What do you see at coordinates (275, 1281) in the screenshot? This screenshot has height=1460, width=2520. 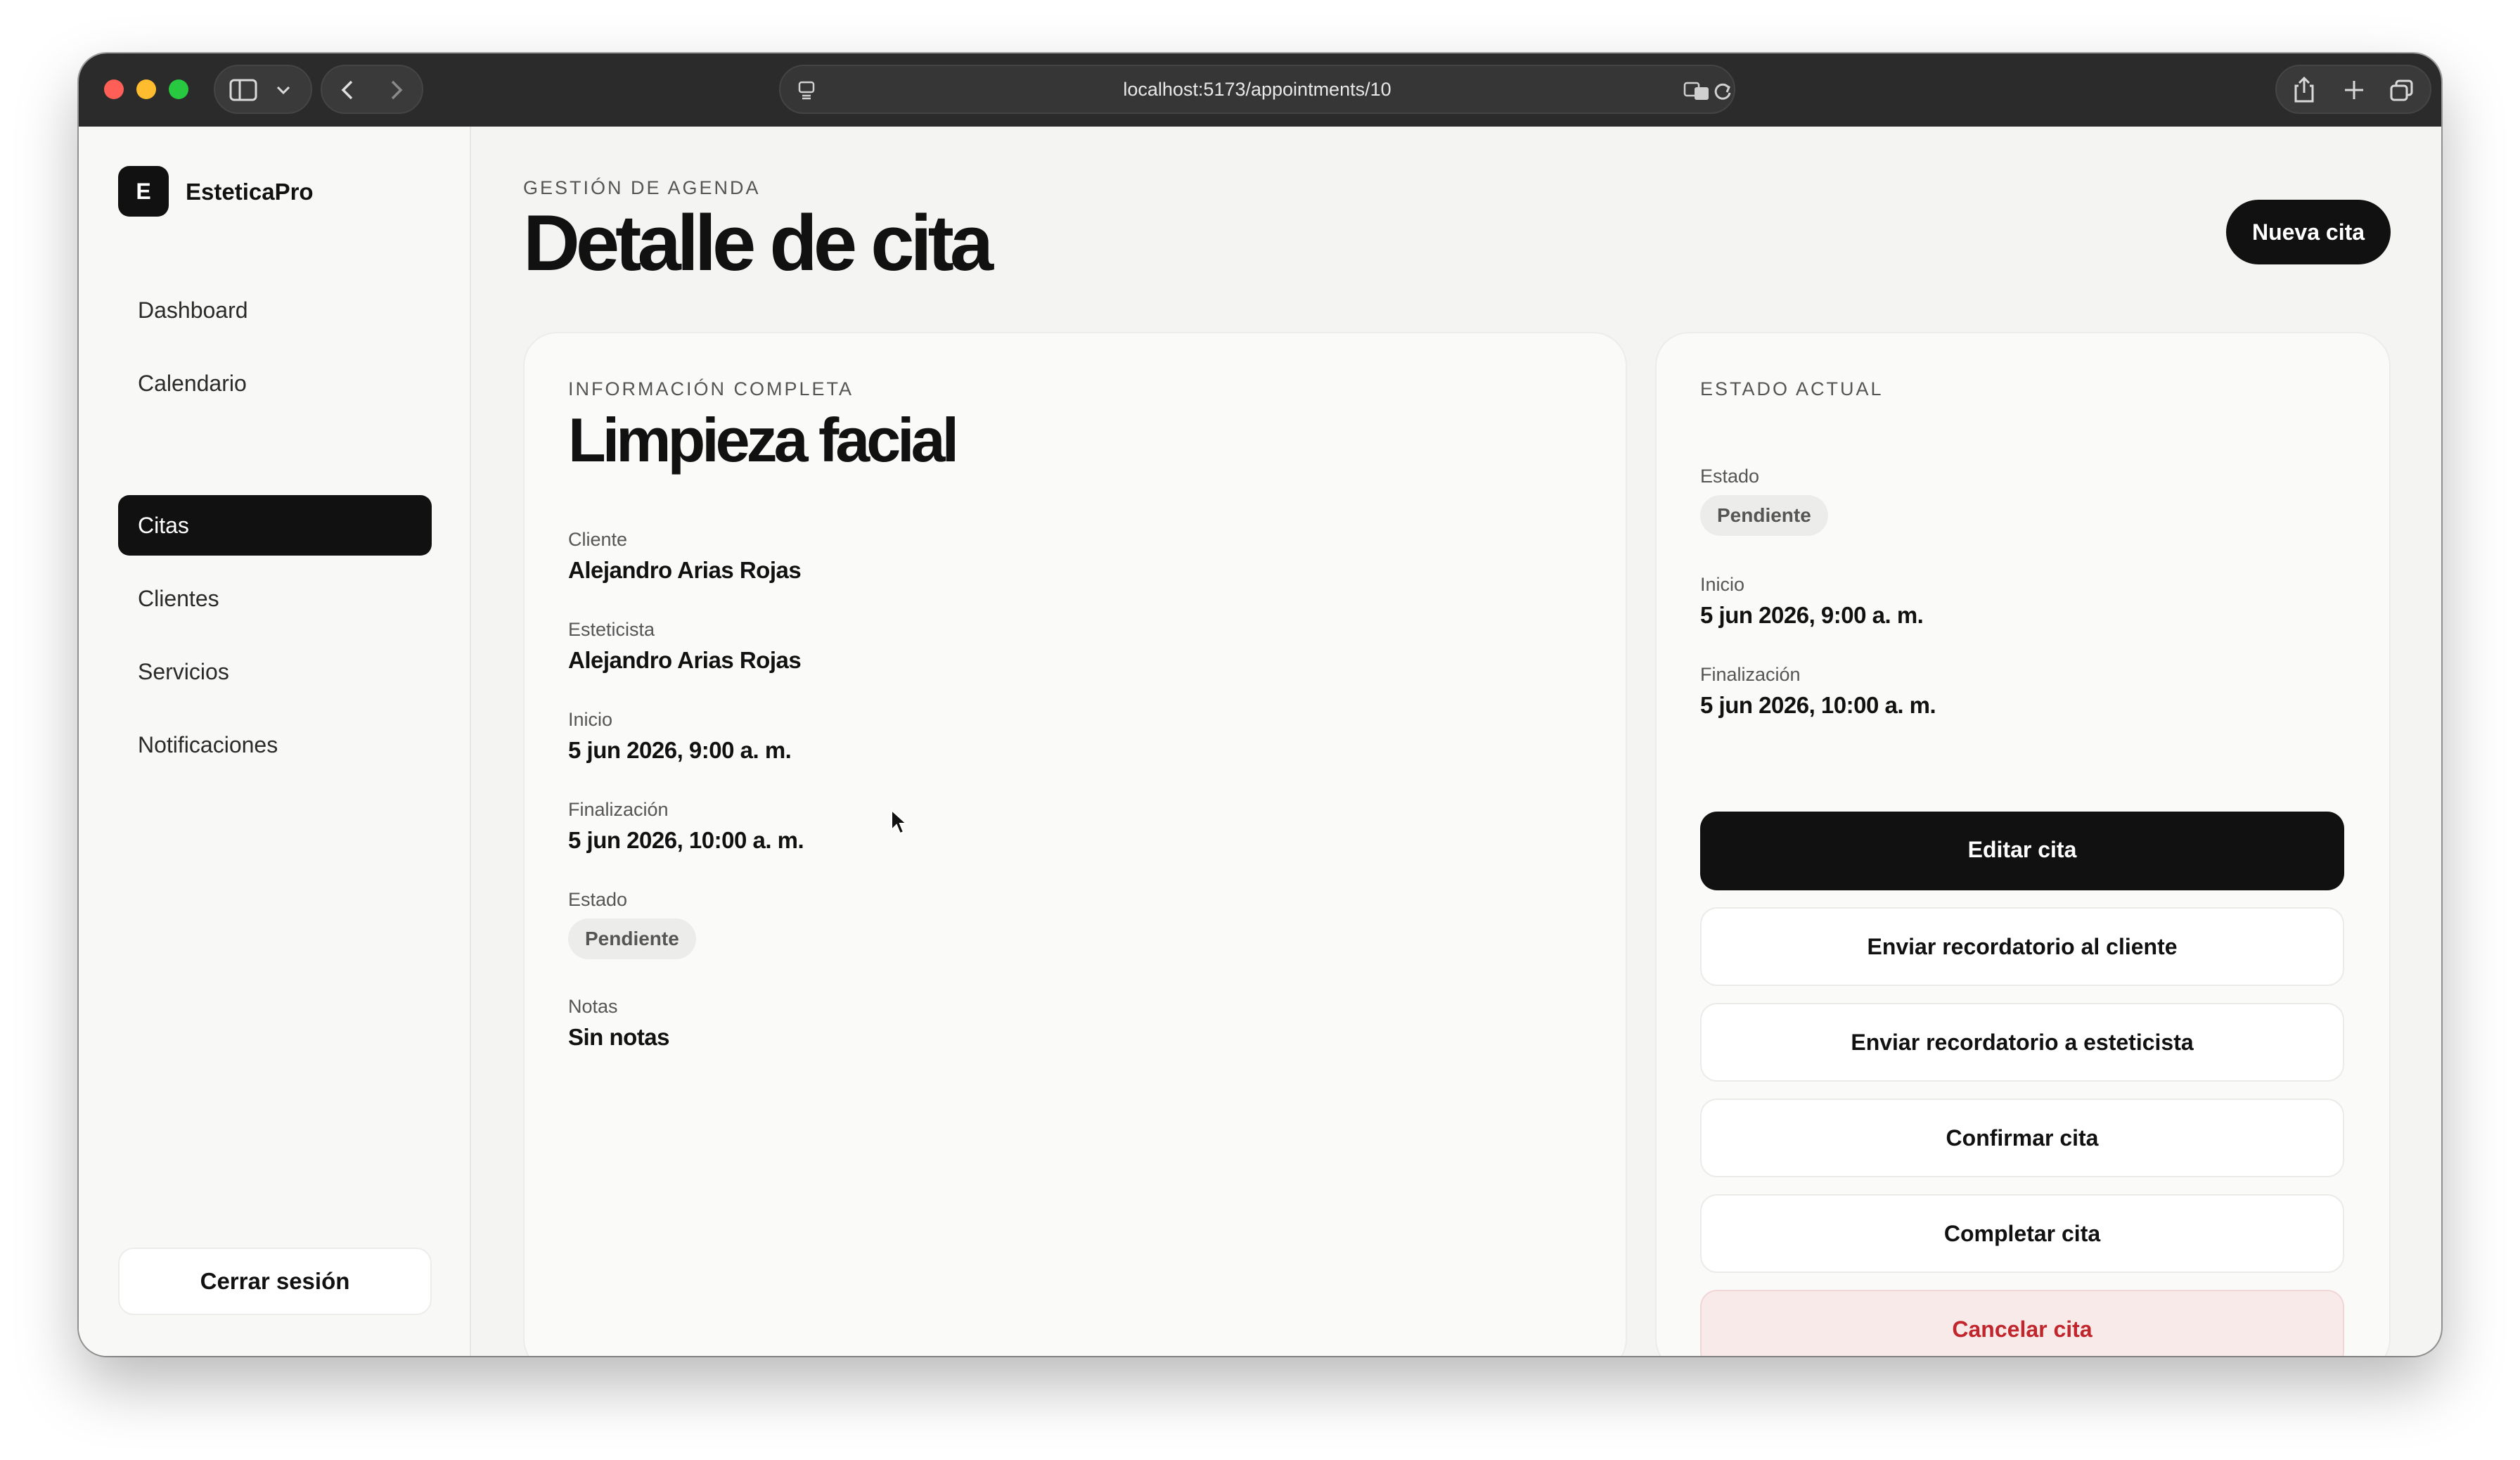 I see `logout-button: Cerrar sesión` at bounding box center [275, 1281].